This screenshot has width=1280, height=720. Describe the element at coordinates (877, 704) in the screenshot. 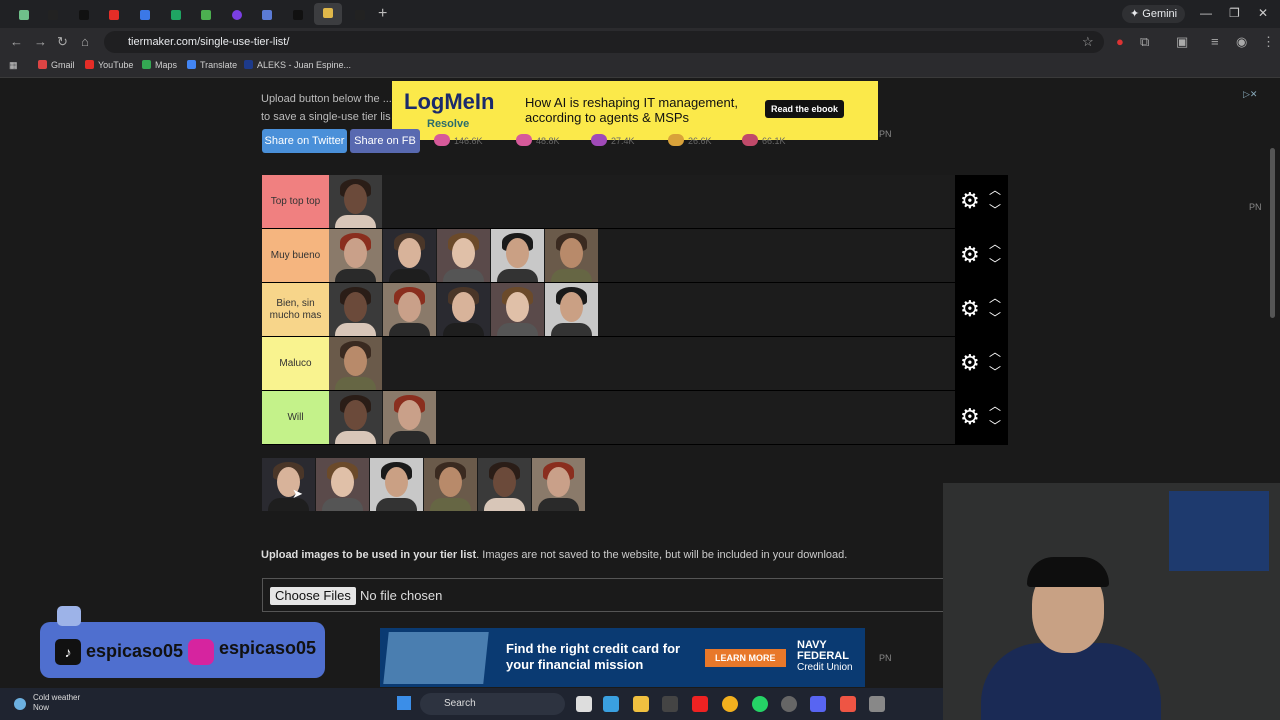

I see `settings-icon` at that location.